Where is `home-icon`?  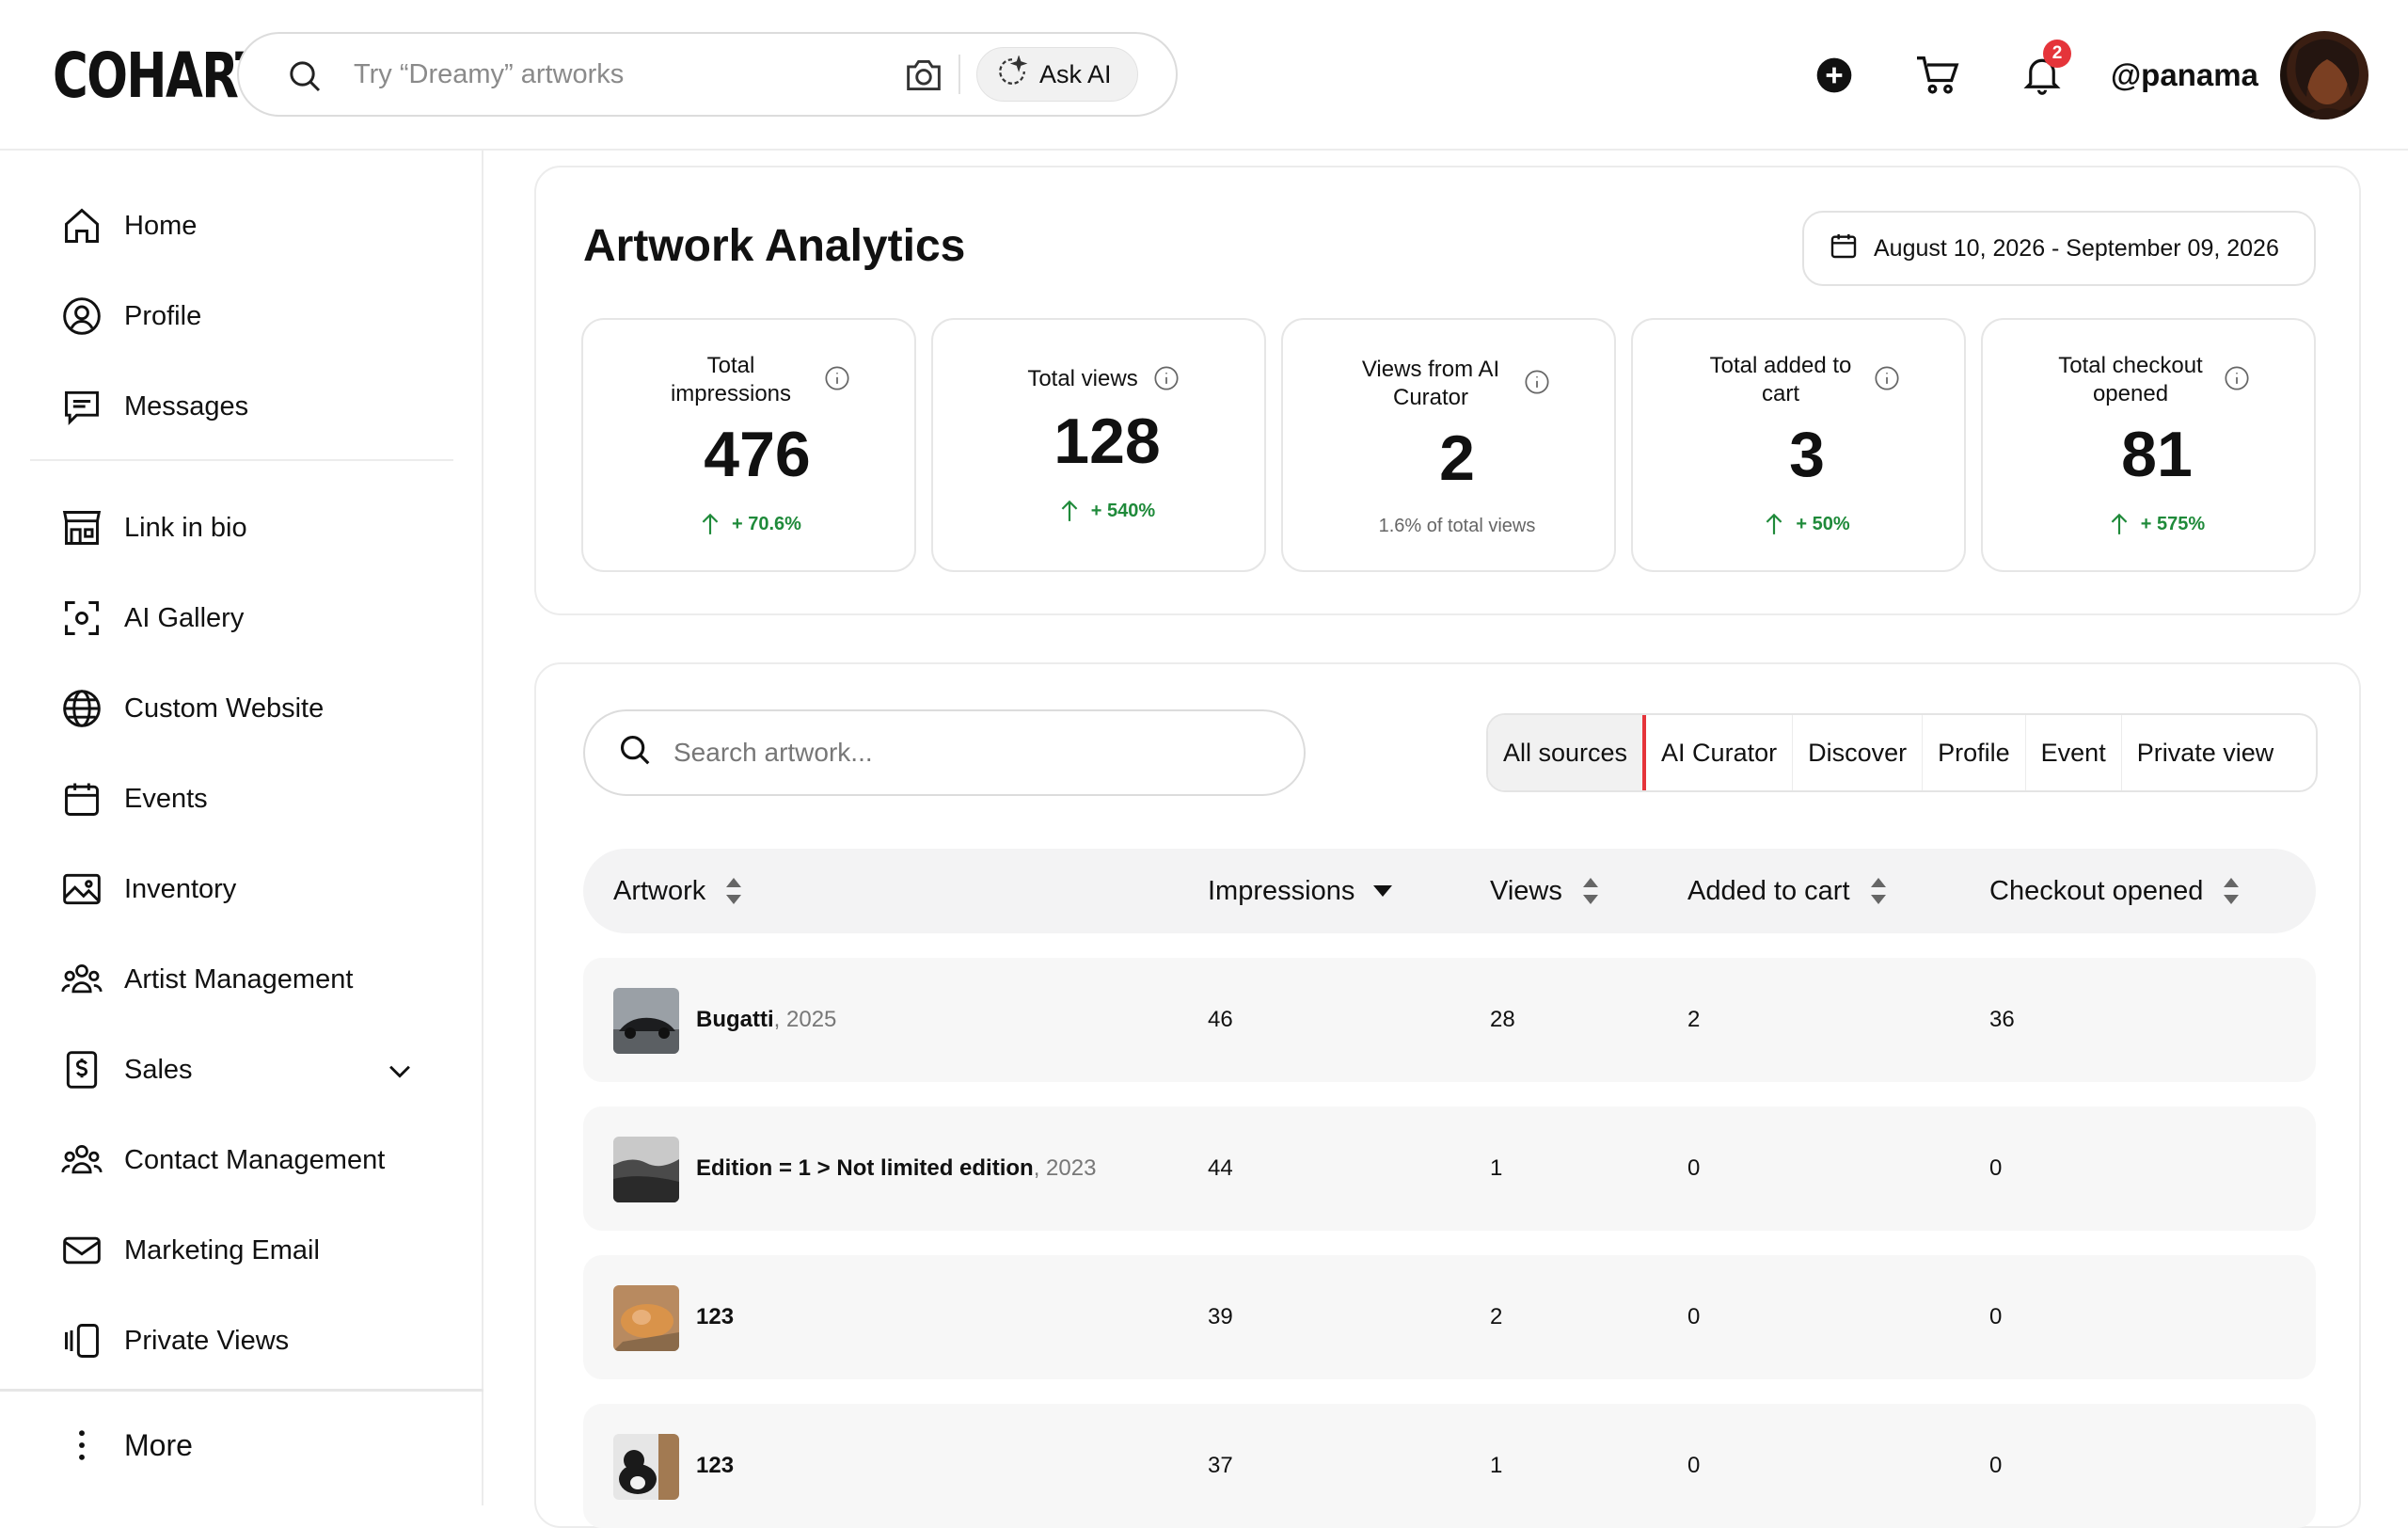
home-icon is located at coordinates (82, 225).